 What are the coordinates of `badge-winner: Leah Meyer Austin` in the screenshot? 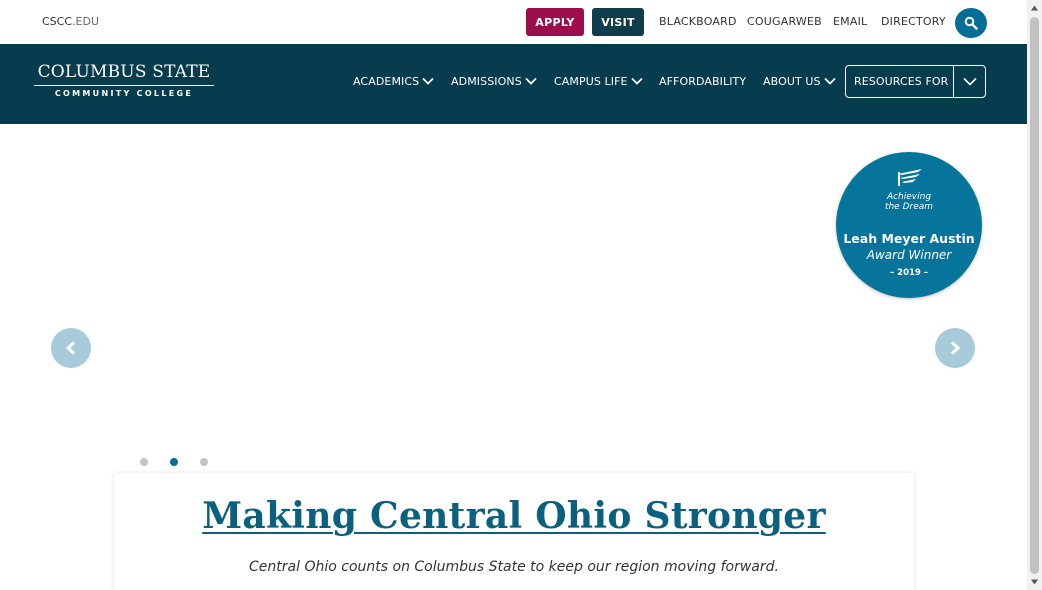 It's located at (909, 238).